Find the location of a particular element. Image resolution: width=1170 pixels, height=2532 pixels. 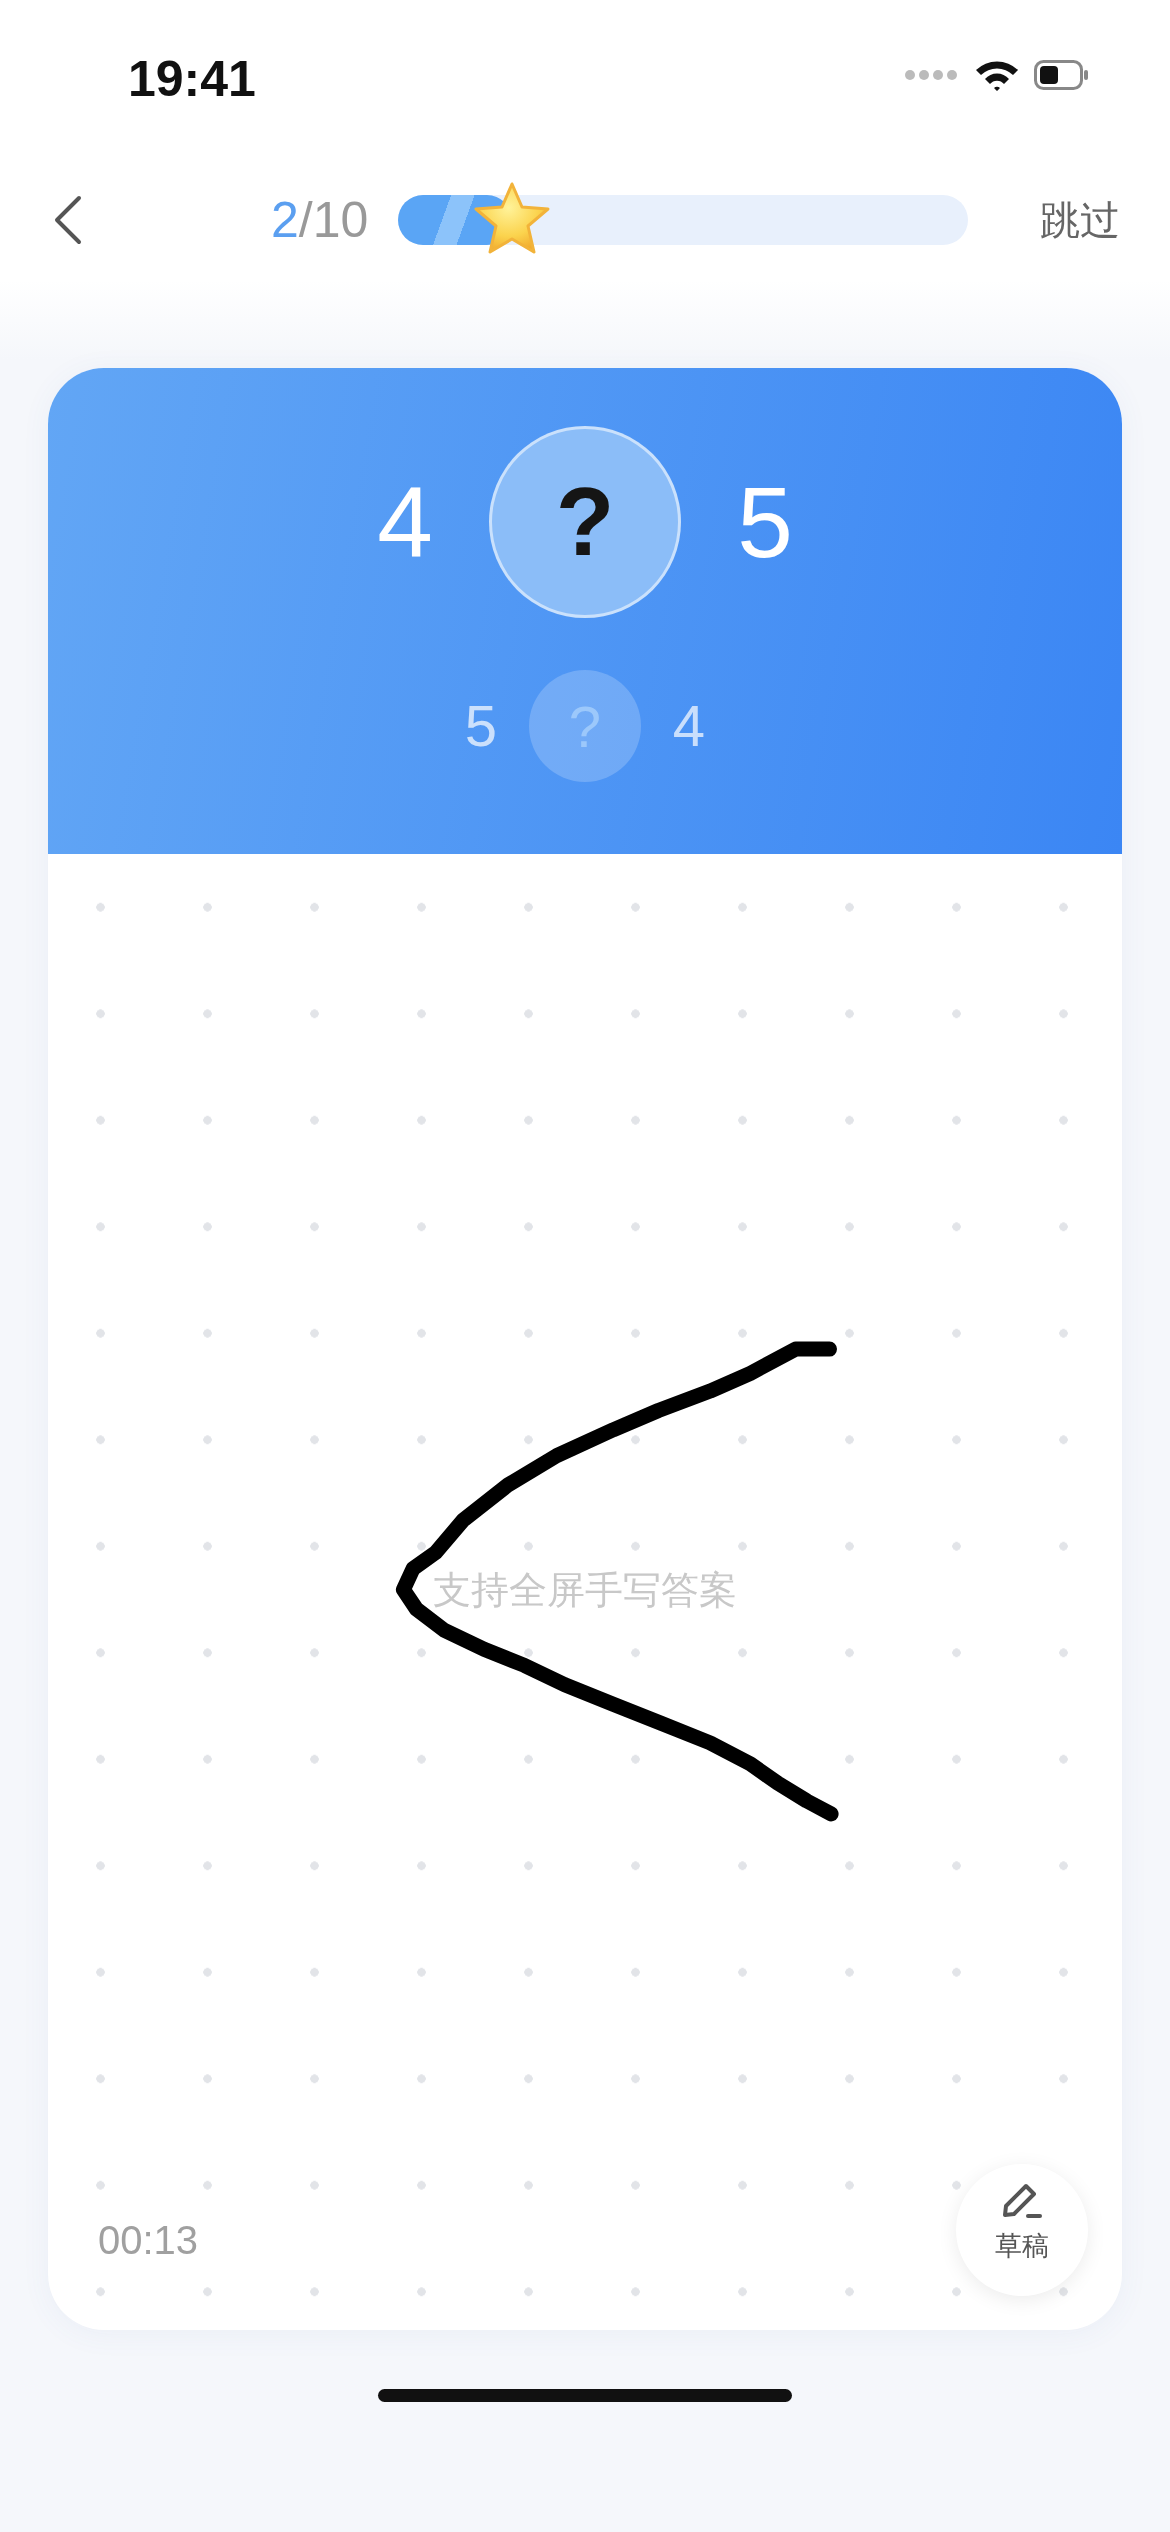

draft-button: 草稿 is located at coordinates (1022, 2230).